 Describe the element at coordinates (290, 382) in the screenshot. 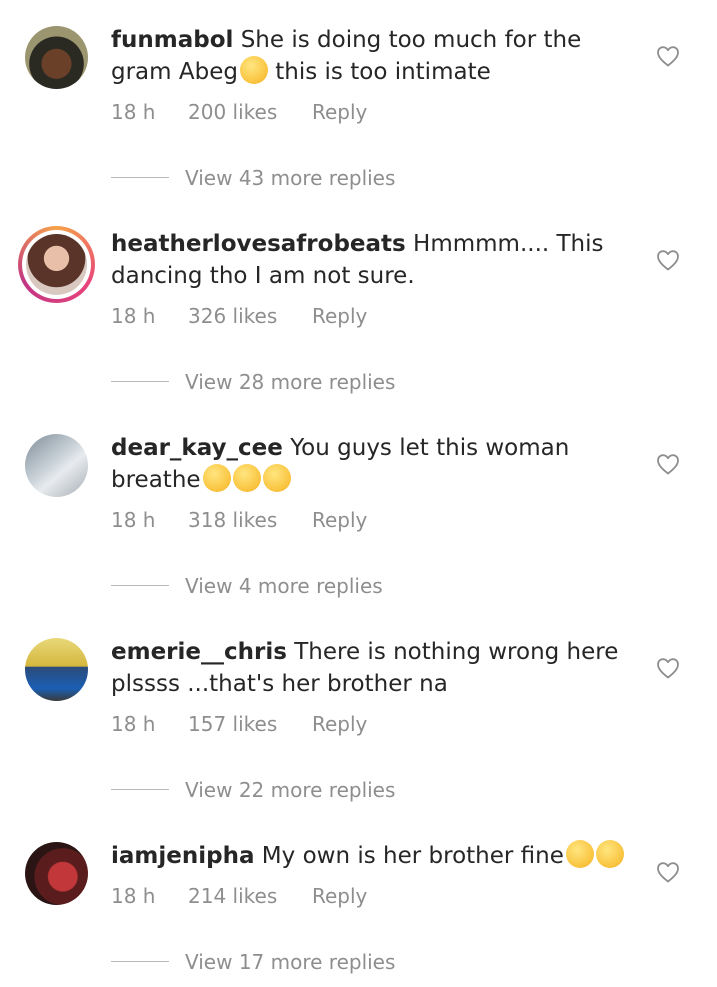

I see `view-replies-label: View 28 more replies` at that location.